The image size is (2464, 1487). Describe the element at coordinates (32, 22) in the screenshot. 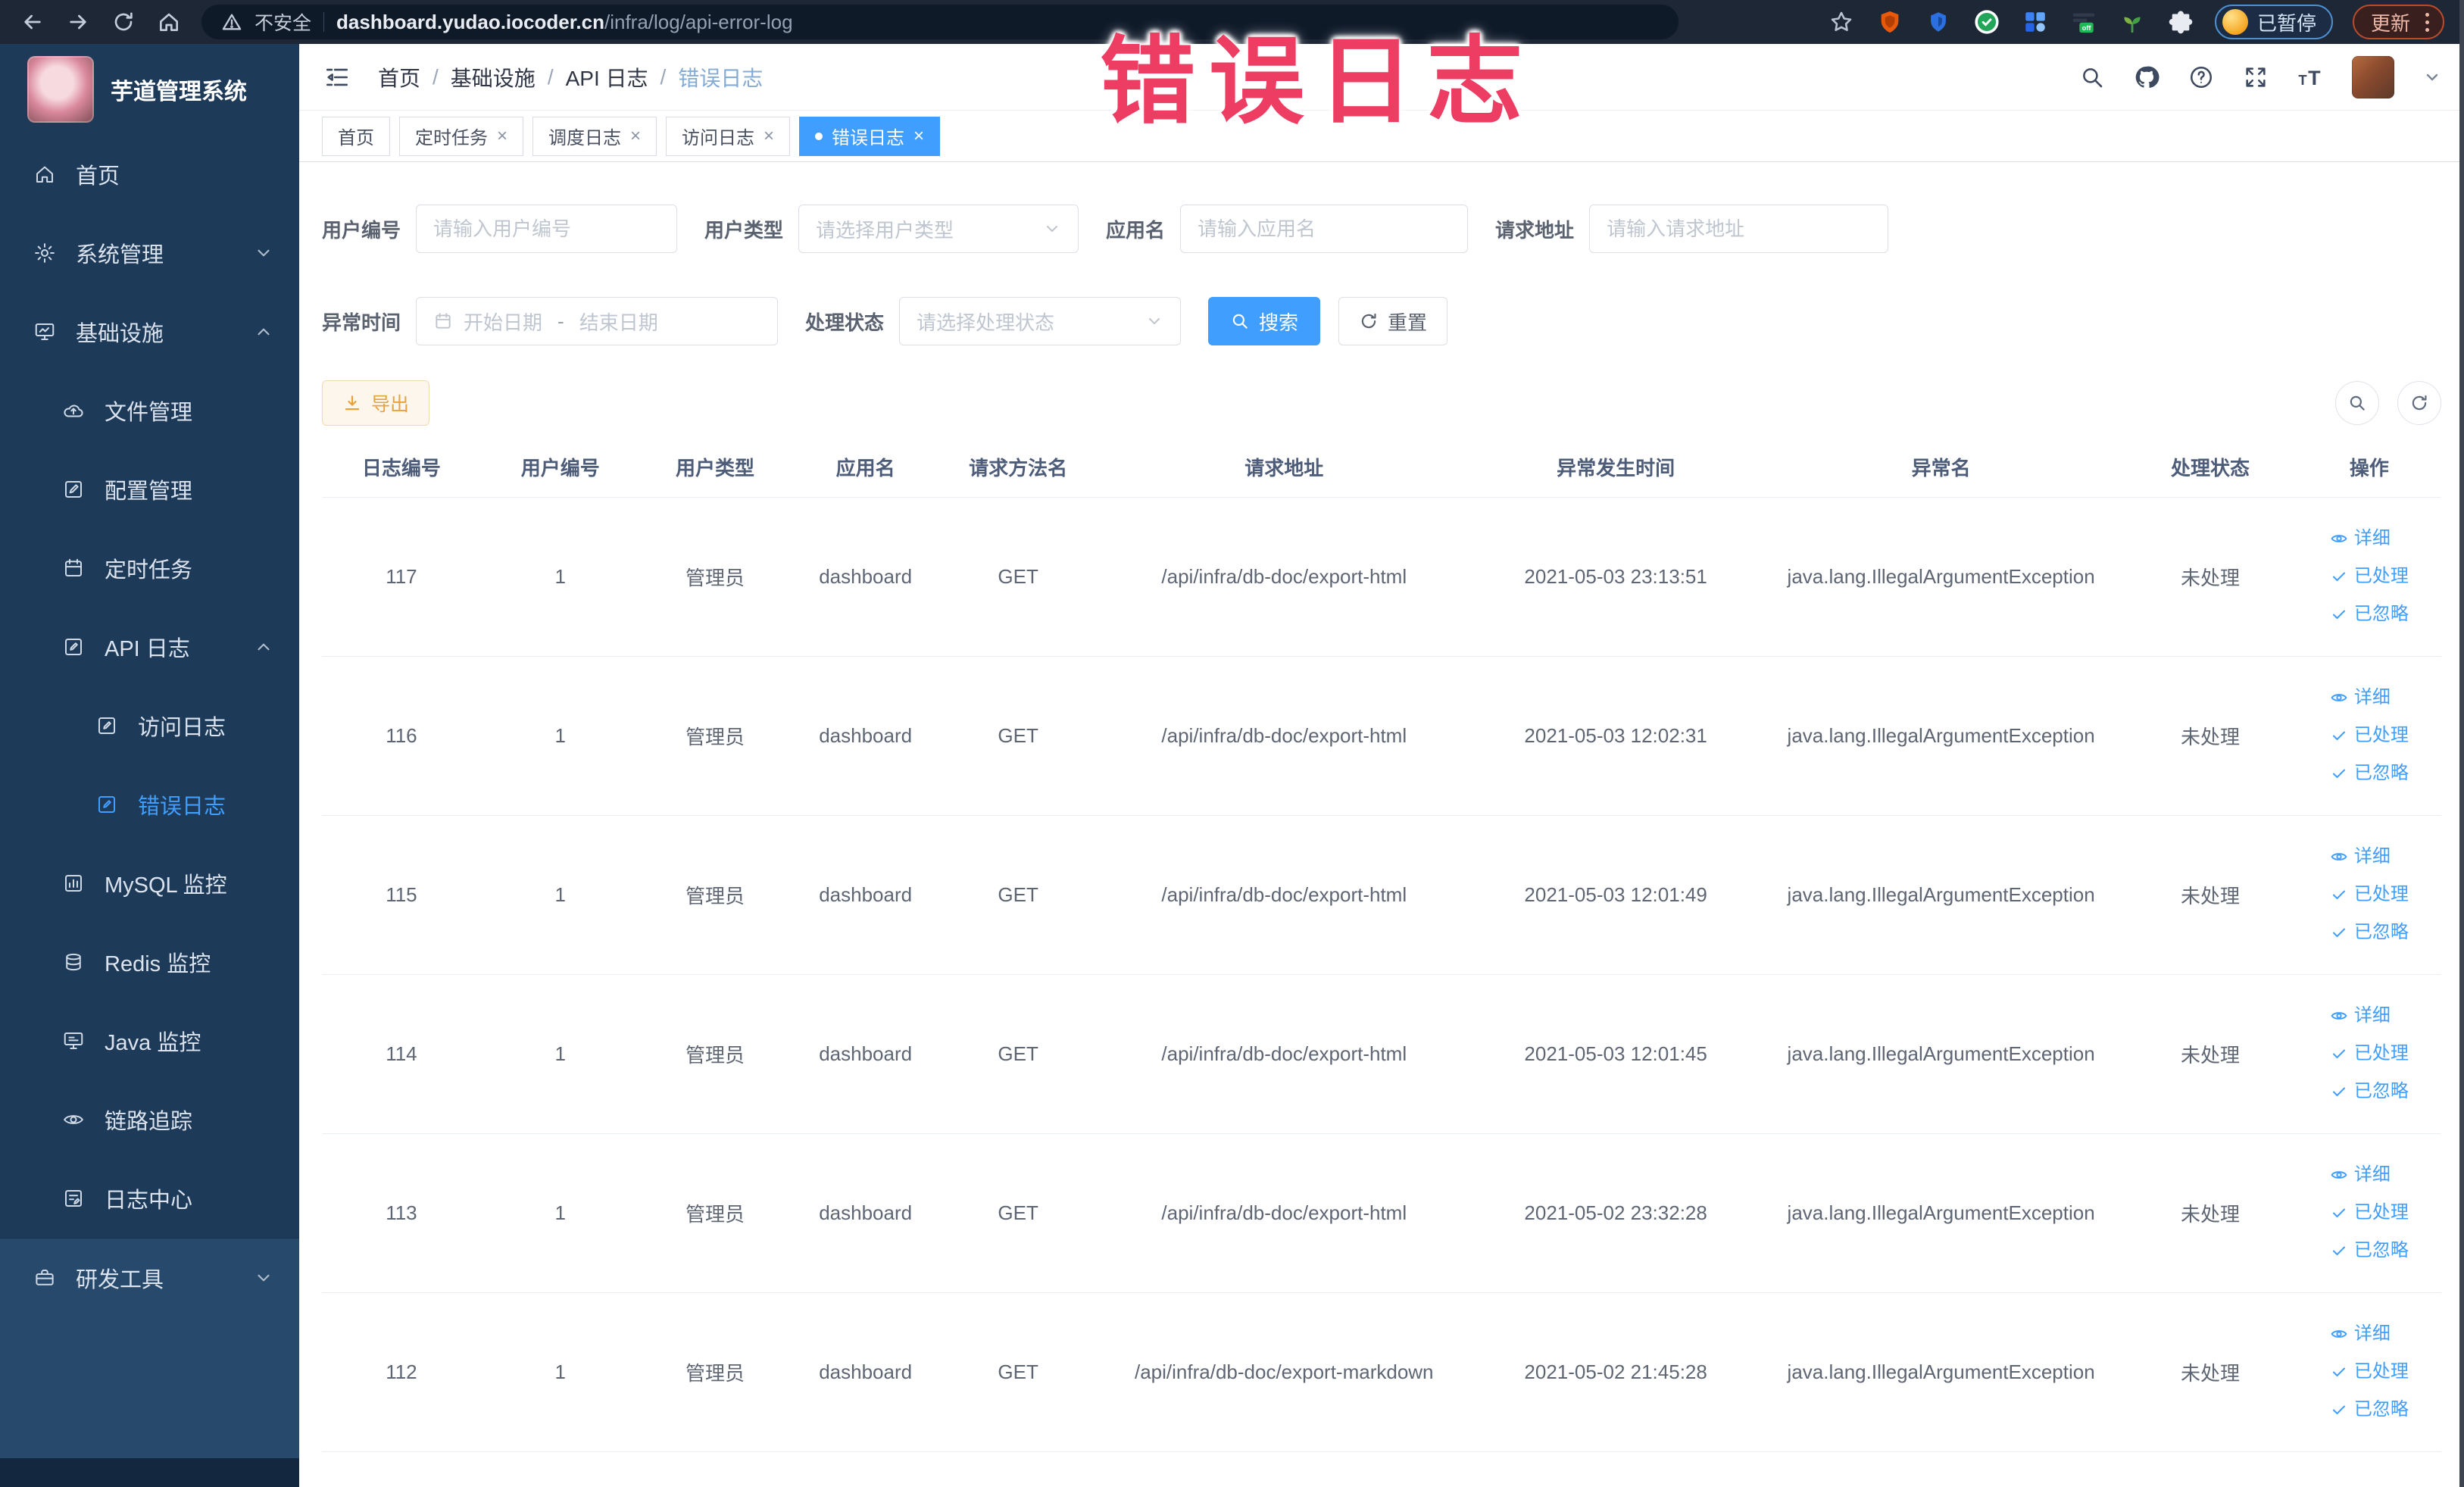

I see `browser-back-button` at that location.